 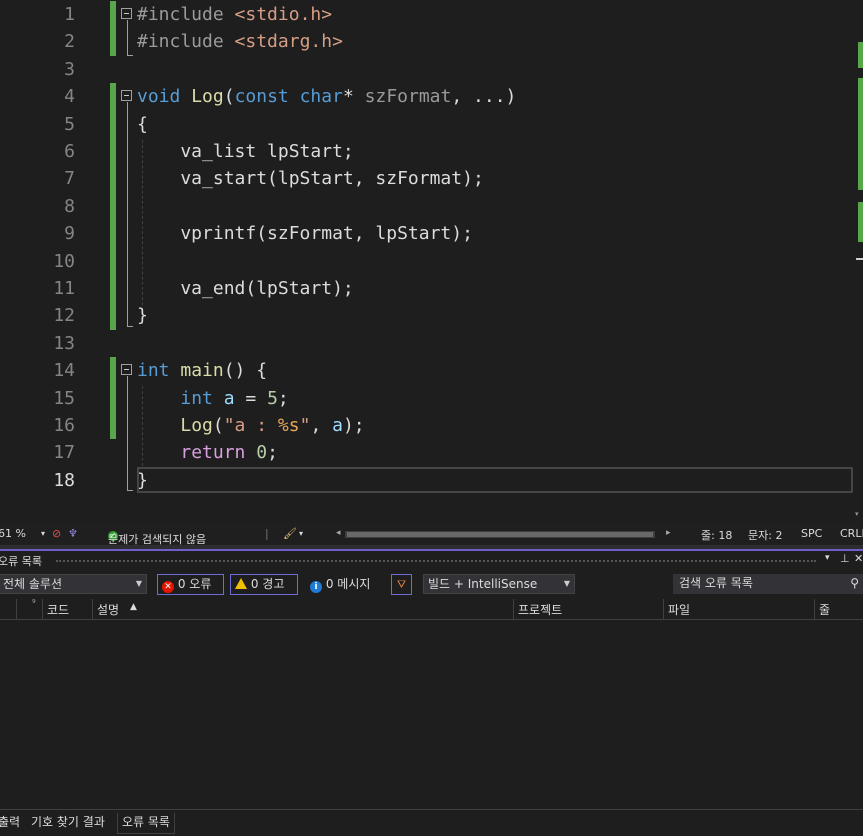 I want to click on warning-icon, so click(x=241, y=583).